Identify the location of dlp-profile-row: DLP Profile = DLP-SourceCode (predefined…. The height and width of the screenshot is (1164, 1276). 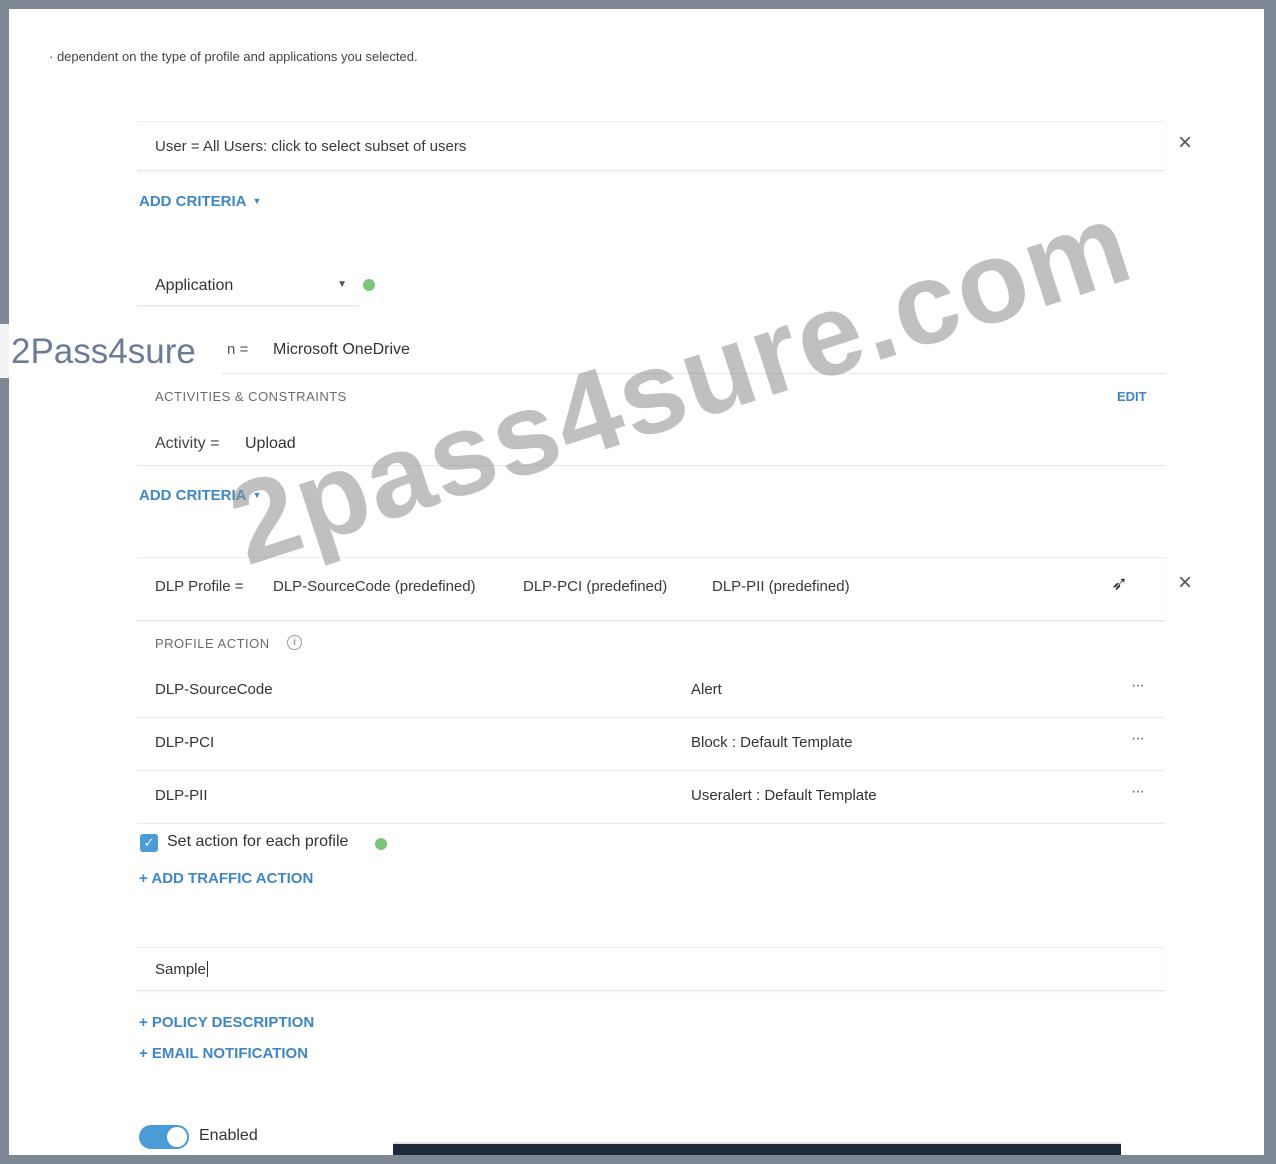
(651, 589).